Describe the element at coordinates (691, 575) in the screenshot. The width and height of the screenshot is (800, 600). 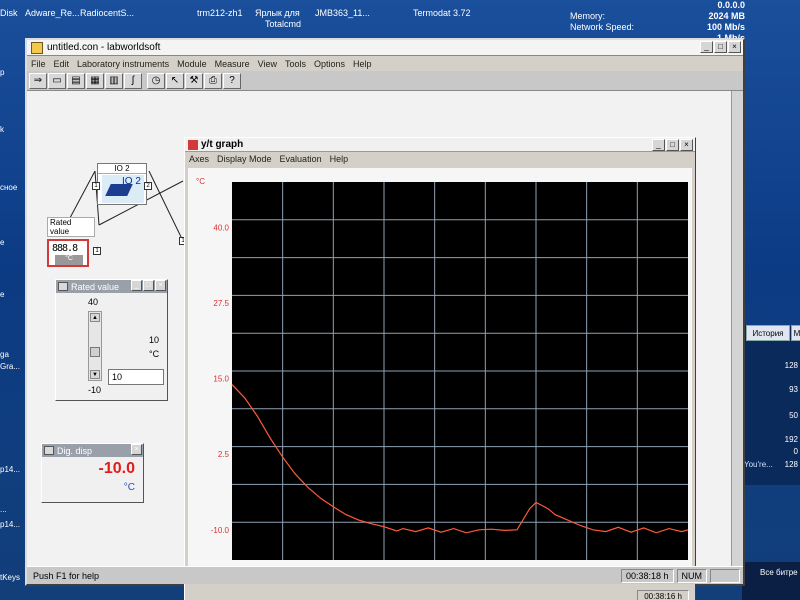
I see `status-num: NUM` at that location.